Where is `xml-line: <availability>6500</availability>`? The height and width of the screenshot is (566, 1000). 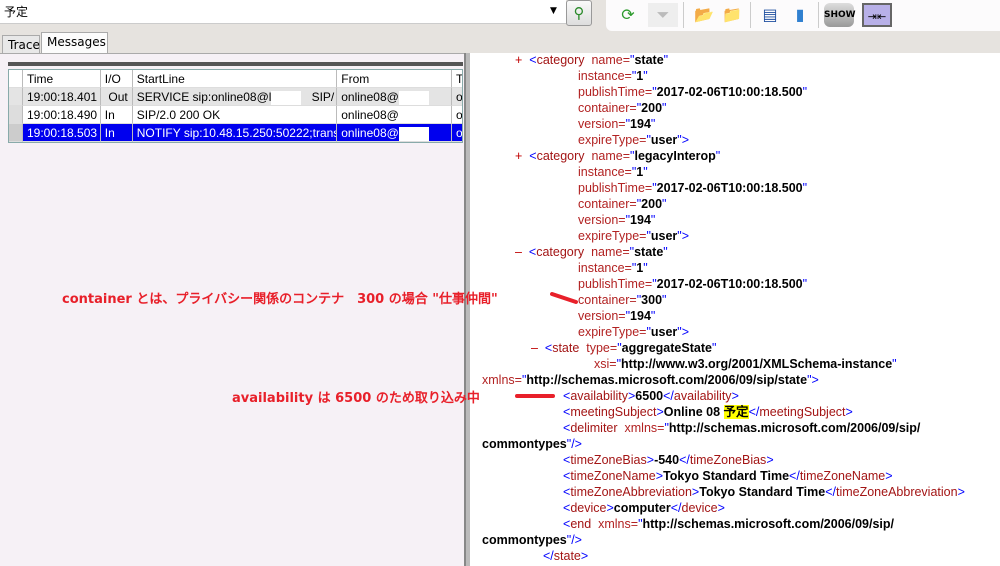 xml-line: <availability>6500</availability> is located at coordinates (651, 396).